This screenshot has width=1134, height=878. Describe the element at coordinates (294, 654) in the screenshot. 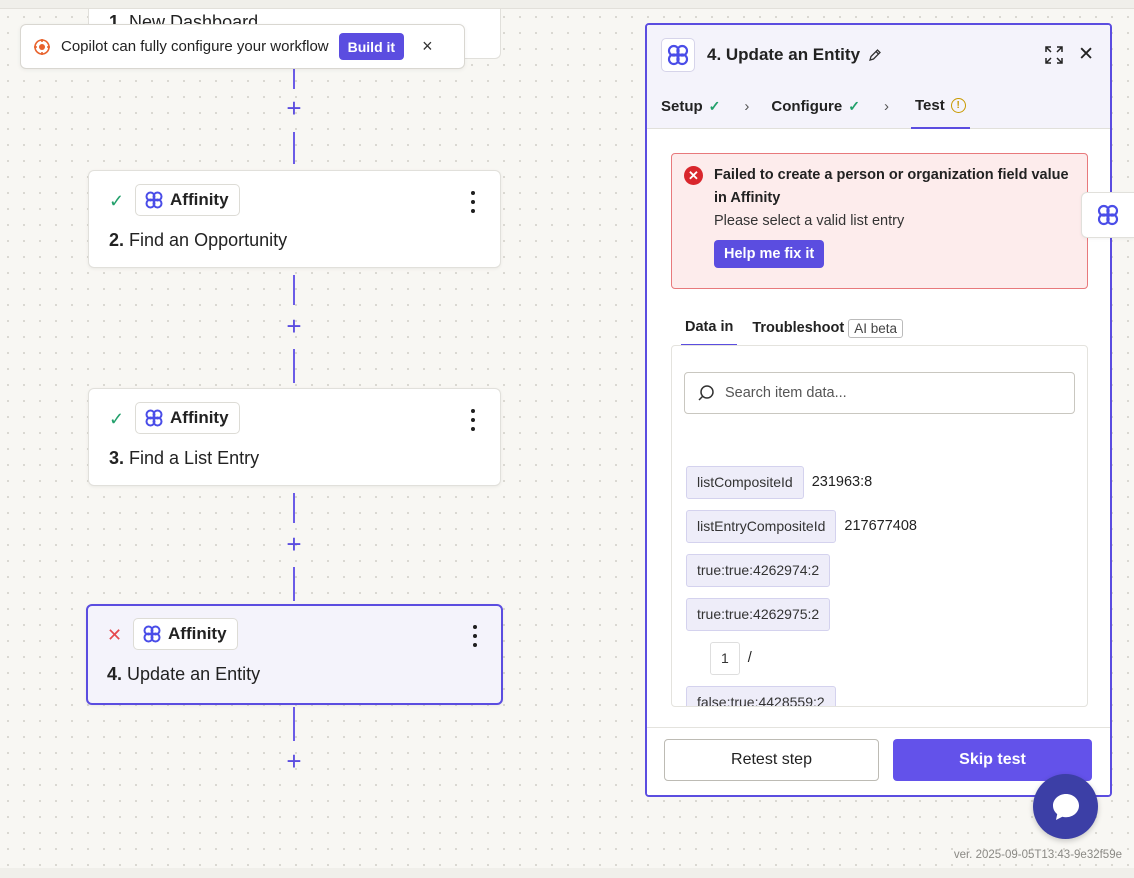

I see `step-card-4: ✕ Affinity 4. Update an Entity` at that location.